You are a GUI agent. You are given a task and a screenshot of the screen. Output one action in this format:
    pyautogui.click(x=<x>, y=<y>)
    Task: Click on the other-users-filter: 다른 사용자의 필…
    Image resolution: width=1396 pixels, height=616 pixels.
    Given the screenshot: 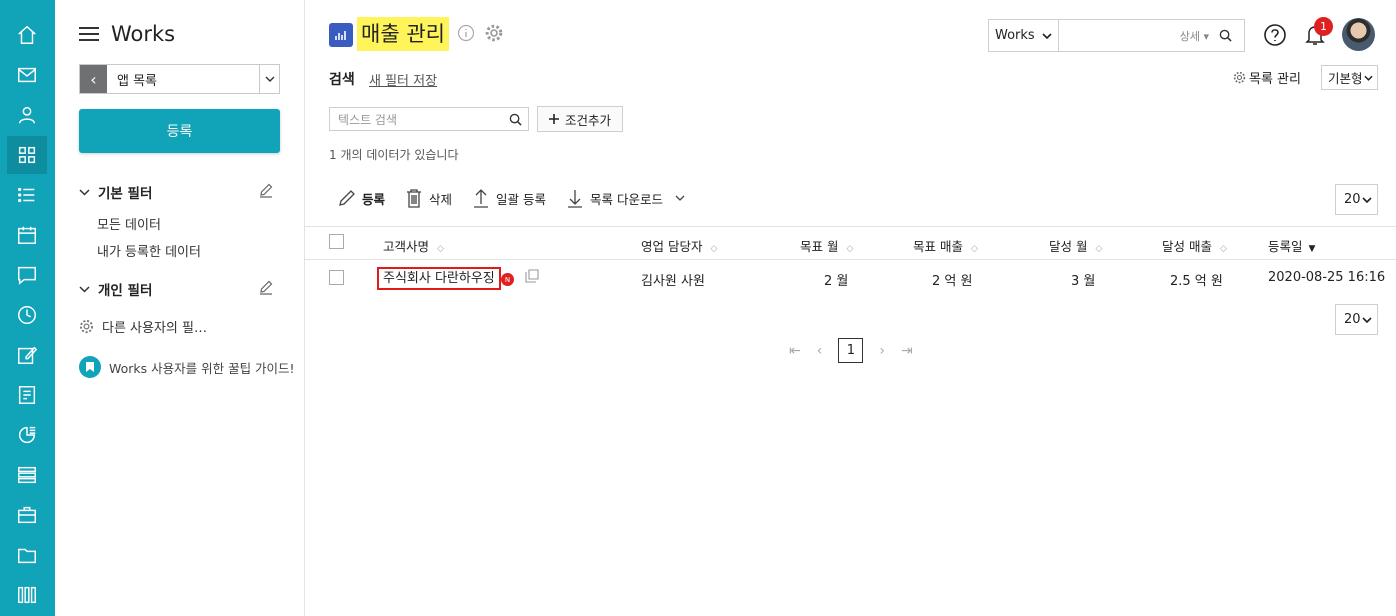 What is the action you would take?
    pyautogui.click(x=143, y=326)
    